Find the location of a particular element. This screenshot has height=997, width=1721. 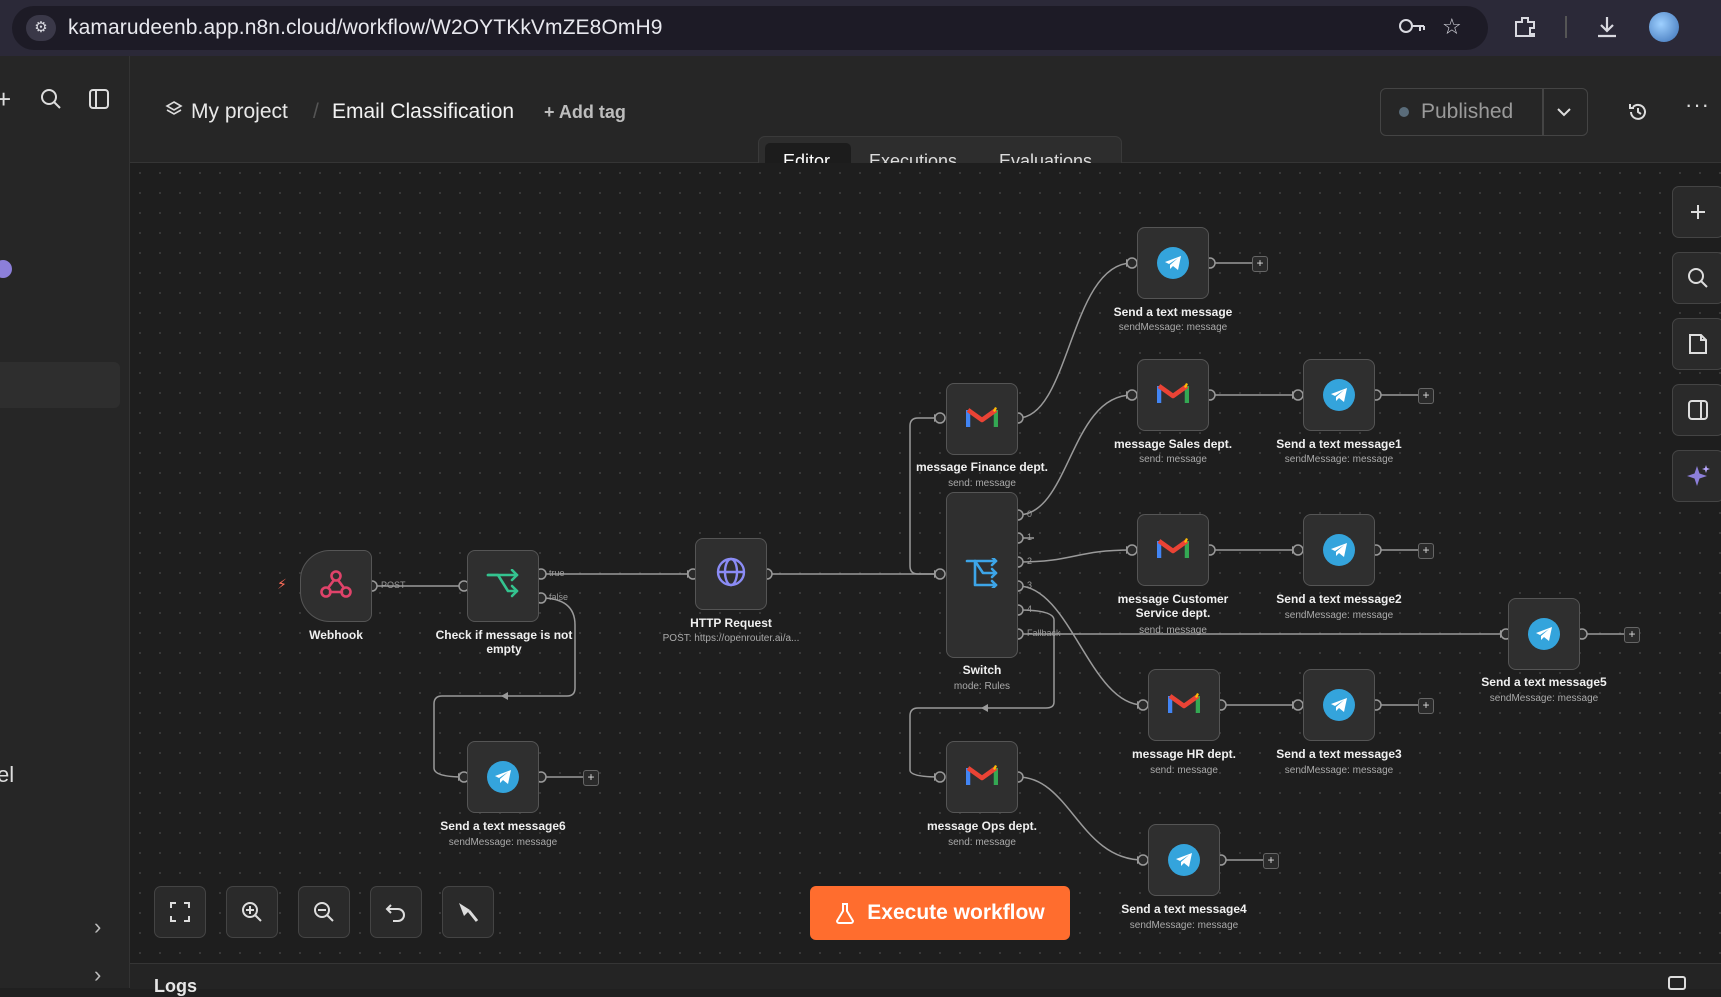

download-icon is located at coordinates (1607, 30).